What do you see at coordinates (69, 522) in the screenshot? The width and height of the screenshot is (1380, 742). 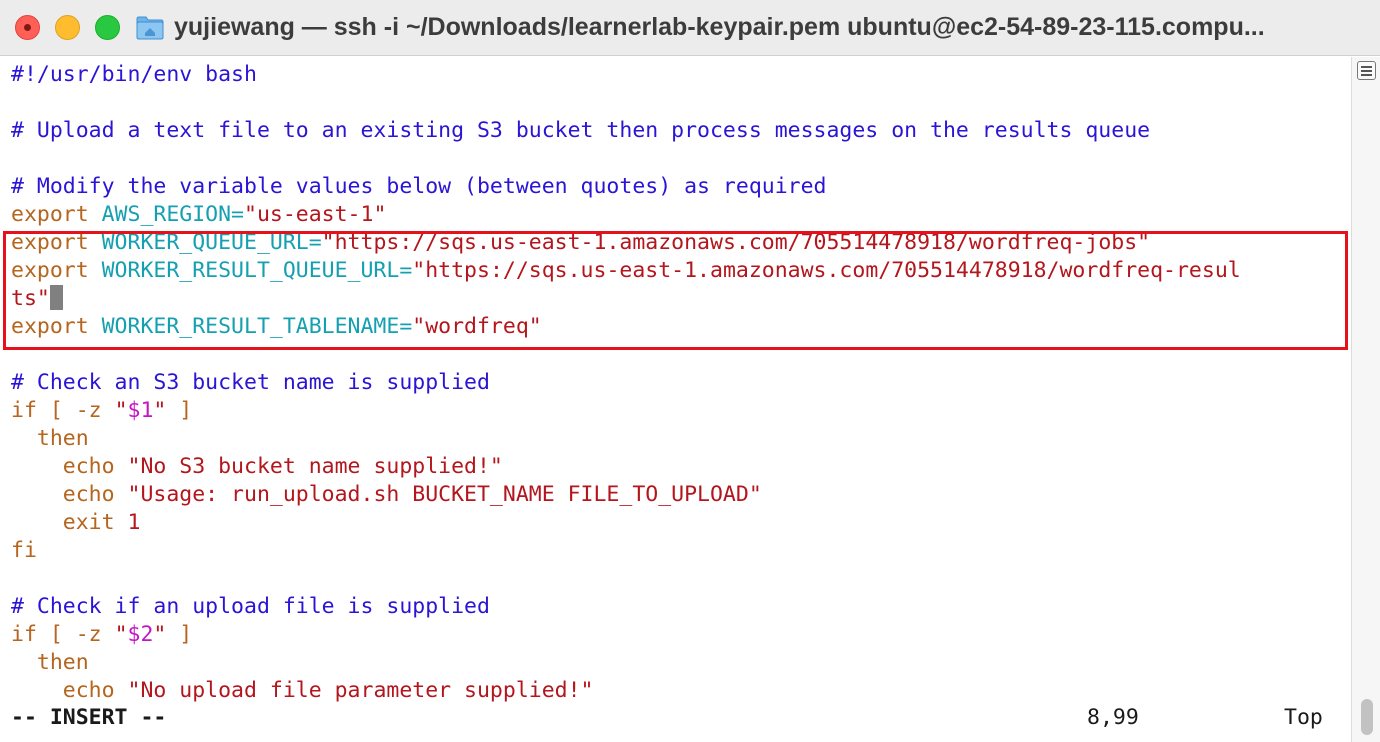 I see `code-token: exit` at bounding box center [69, 522].